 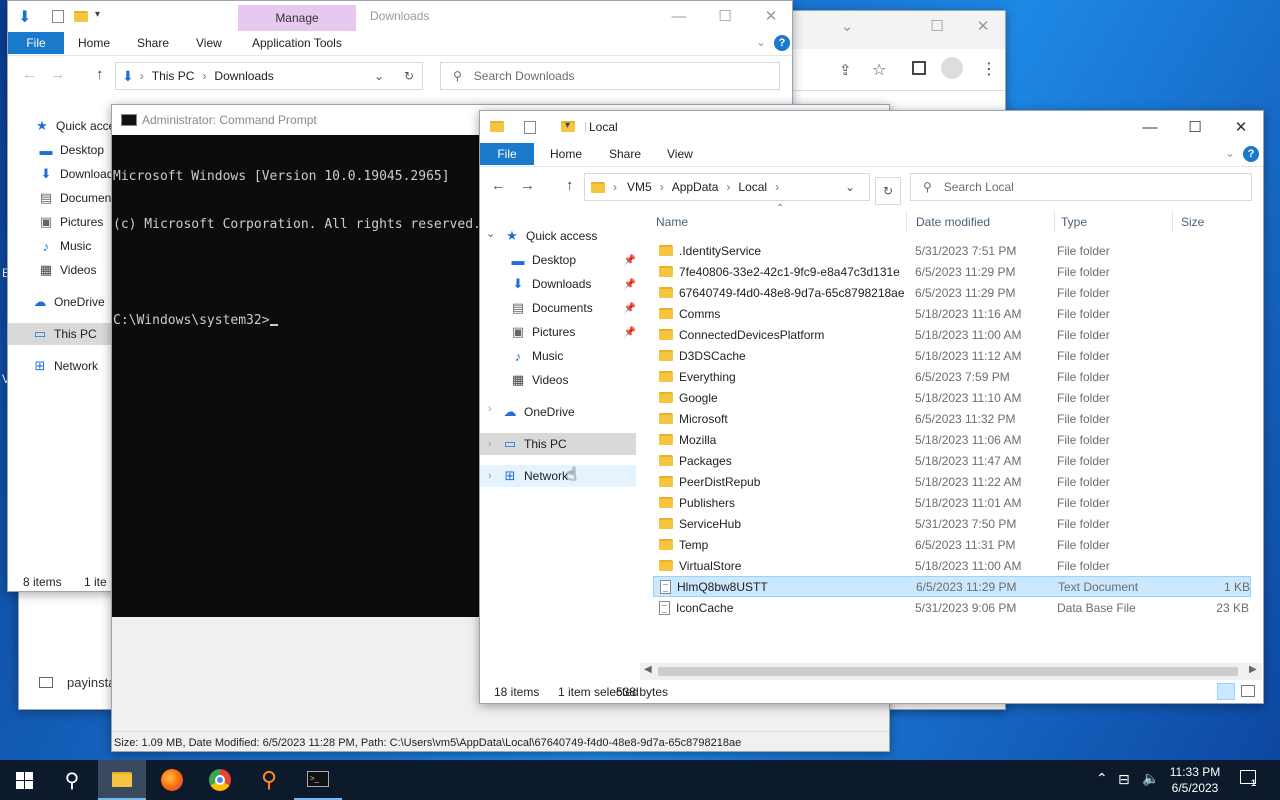 I want to click on taskbar-chrome, so click(x=220, y=780).